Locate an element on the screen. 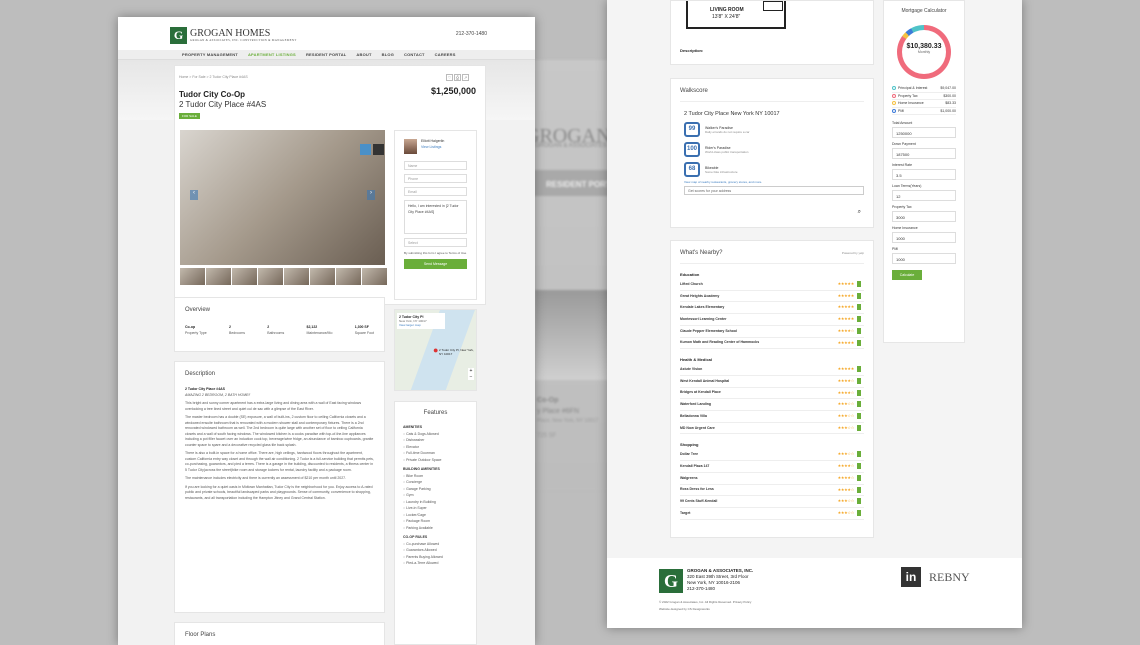 Image resolution: width=1140 pixels, height=645 pixels. video-icon is located at coordinates (378, 149).